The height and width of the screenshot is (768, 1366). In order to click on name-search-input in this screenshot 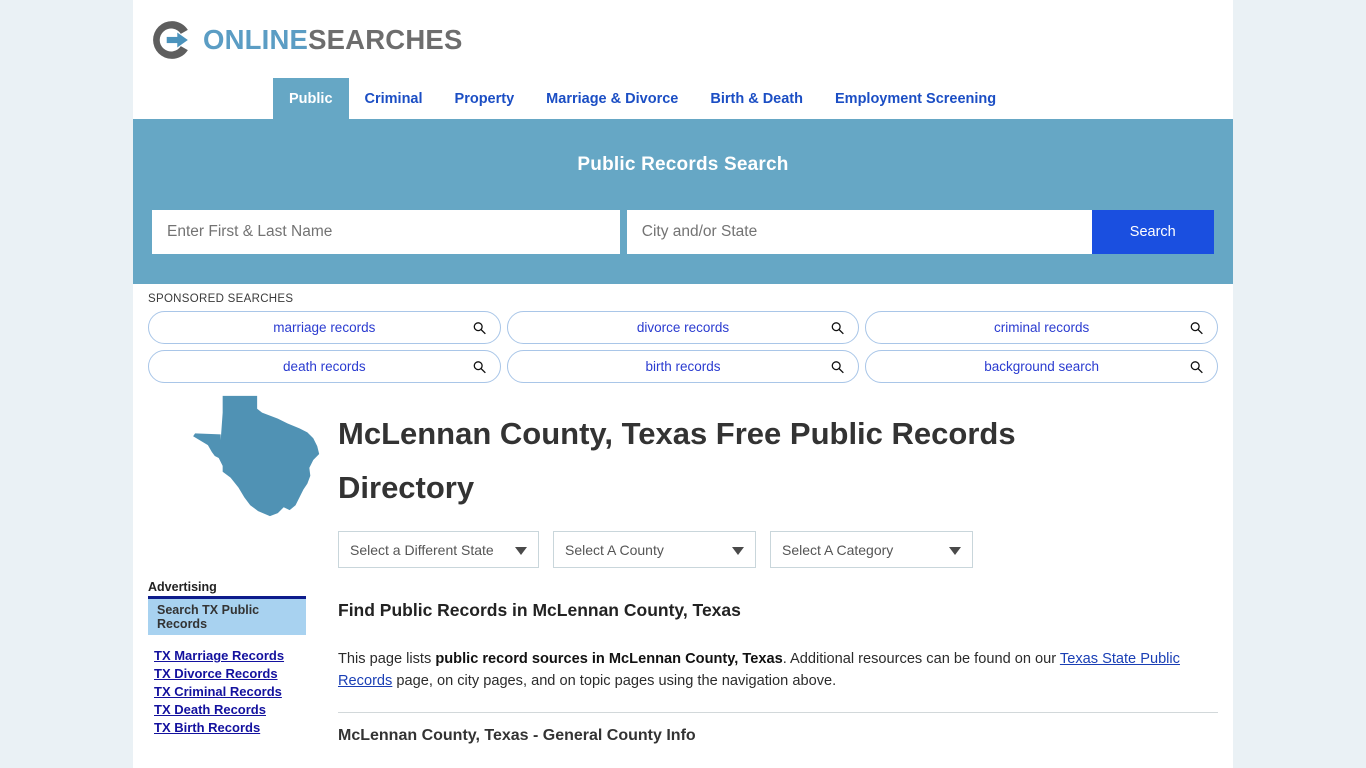, I will do `click(386, 232)`.